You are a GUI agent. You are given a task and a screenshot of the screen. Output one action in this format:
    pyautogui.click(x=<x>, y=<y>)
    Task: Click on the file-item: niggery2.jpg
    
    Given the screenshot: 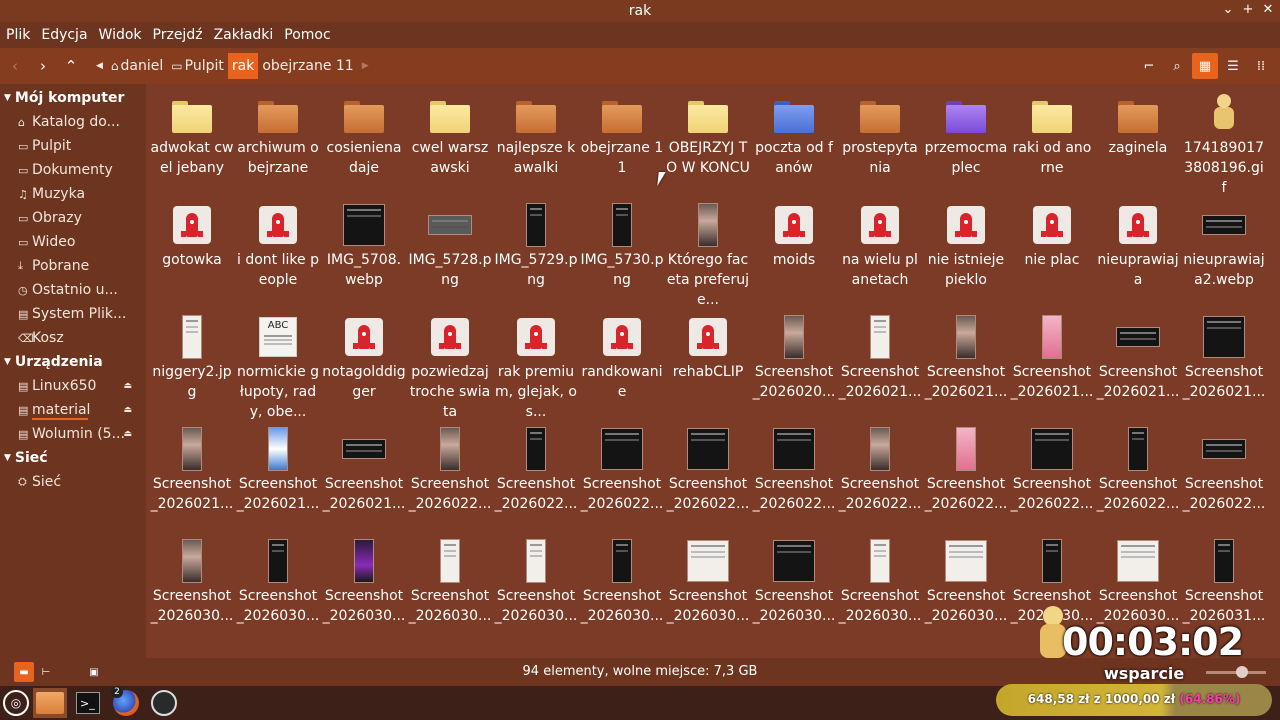 What is the action you would take?
    pyautogui.click(x=192, y=370)
    